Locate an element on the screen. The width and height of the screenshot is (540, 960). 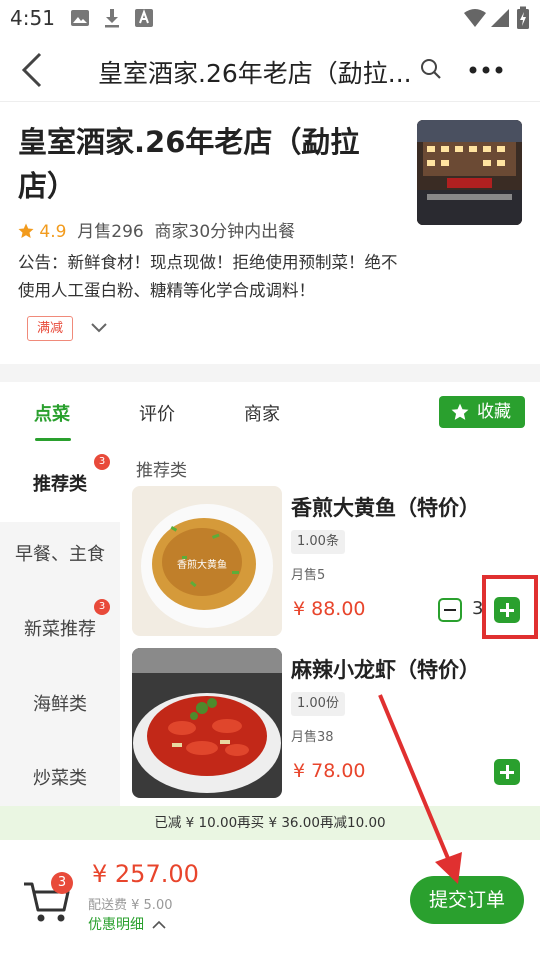
shop-photo is located at coordinates (469, 172).